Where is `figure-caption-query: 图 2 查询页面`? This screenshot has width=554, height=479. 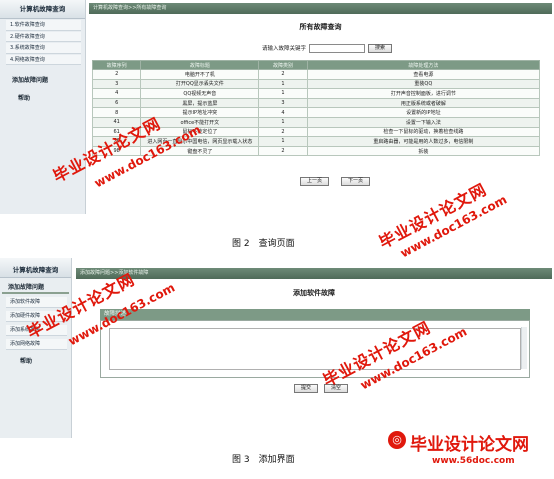 figure-caption-query: 图 2 查询页面 is located at coordinates (263, 244).